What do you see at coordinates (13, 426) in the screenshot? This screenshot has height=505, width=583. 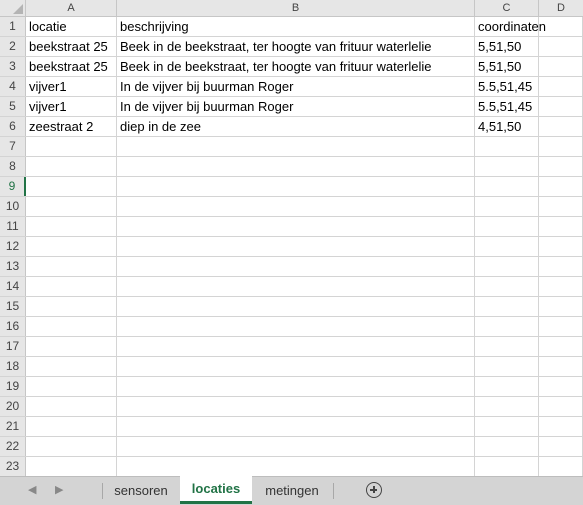 I see `row-header: 21` at bounding box center [13, 426].